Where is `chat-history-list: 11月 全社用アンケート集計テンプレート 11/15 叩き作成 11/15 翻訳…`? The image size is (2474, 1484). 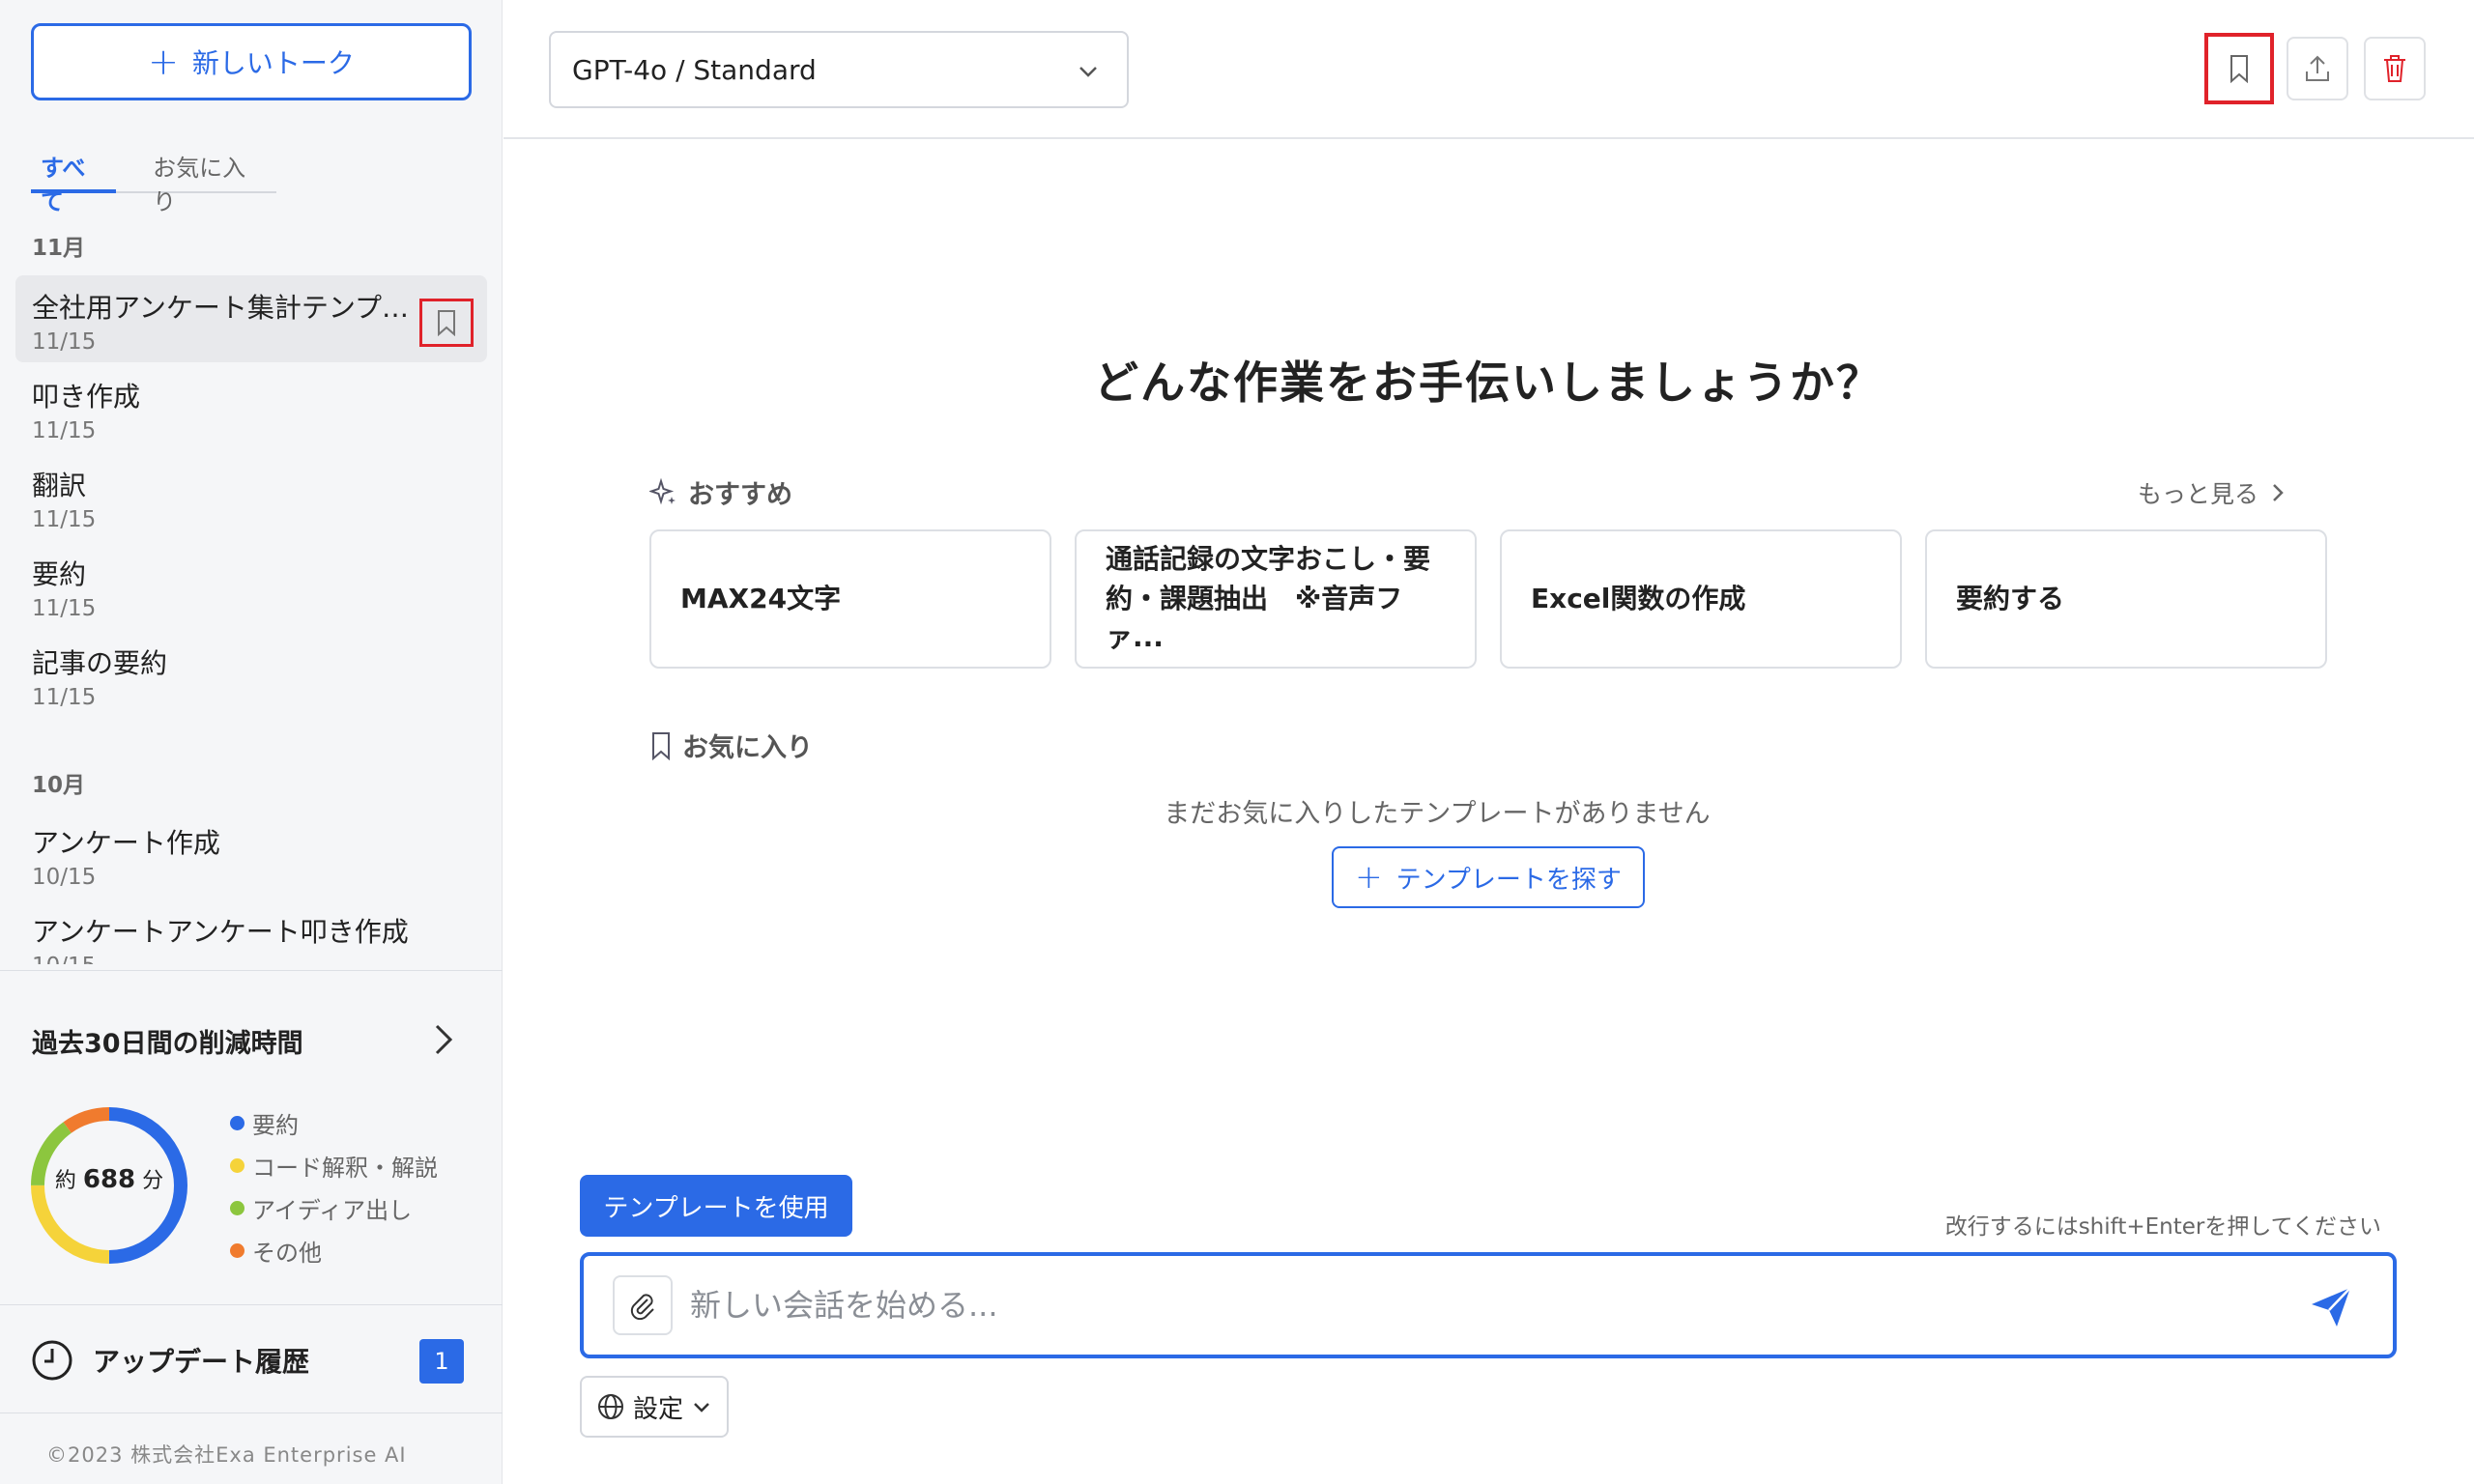
chat-history-list: 11月 全社用アンケート集計テンプレート 11/15 叩き作成 11/15 翻訳… is located at coordinates (251, 590).